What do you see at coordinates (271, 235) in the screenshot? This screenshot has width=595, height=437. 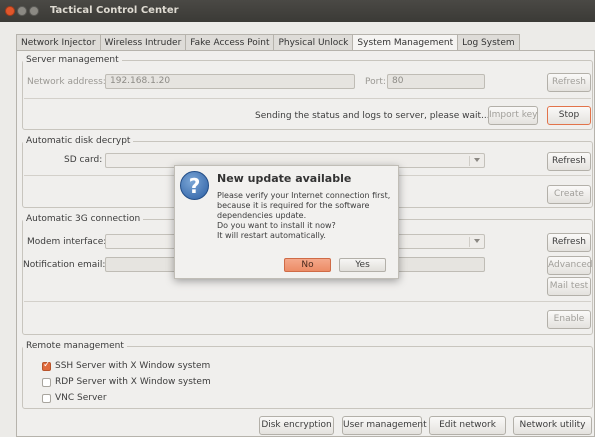 I see `dialog-line: It will restart automatically.` at bounding box center [271, 235].